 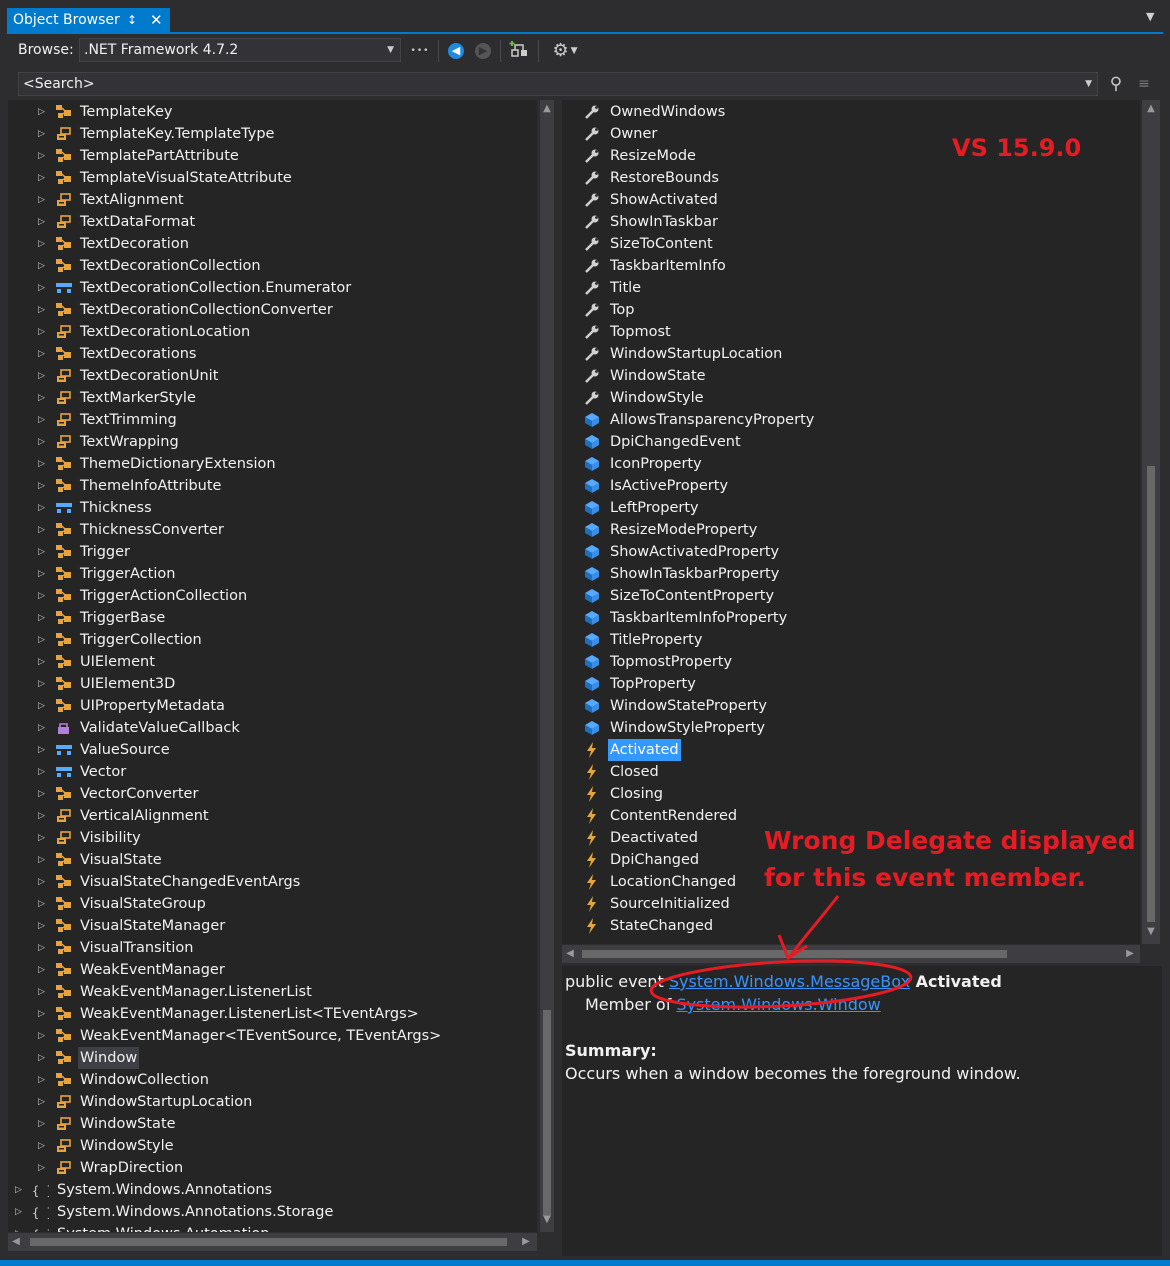 I want to click on annotation-circle, so click(x=781, y=984).